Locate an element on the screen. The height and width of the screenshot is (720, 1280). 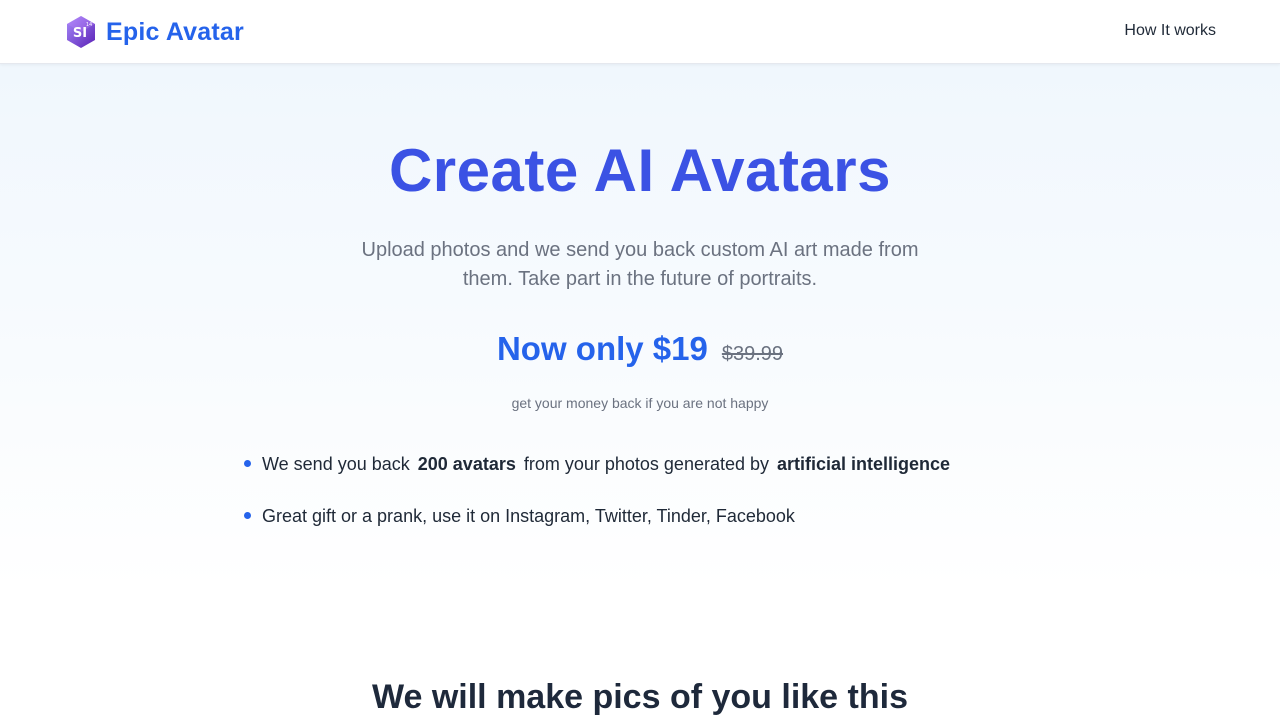
brand-logo-link: SI 14 Epic Avatar is located at coordinates (154, 32).